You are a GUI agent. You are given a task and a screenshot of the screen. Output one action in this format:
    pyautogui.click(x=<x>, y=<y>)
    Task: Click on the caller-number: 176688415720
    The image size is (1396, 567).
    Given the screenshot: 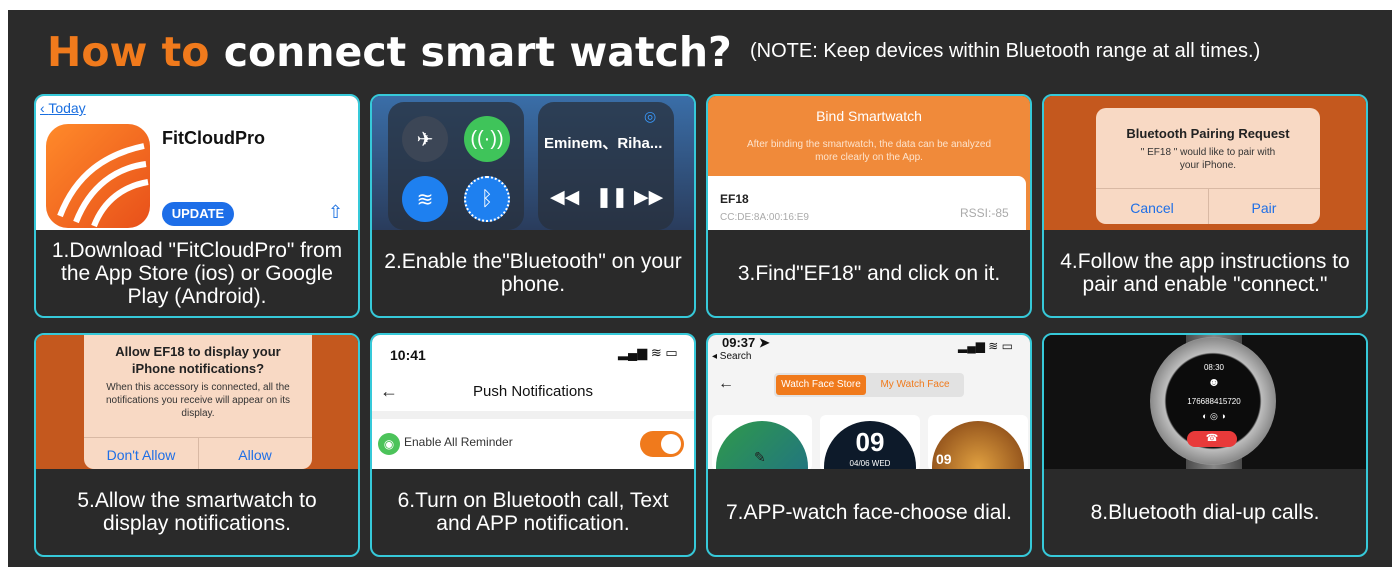 What is the action you would take?
    pyautogui.click(x=1214, y=401)
    